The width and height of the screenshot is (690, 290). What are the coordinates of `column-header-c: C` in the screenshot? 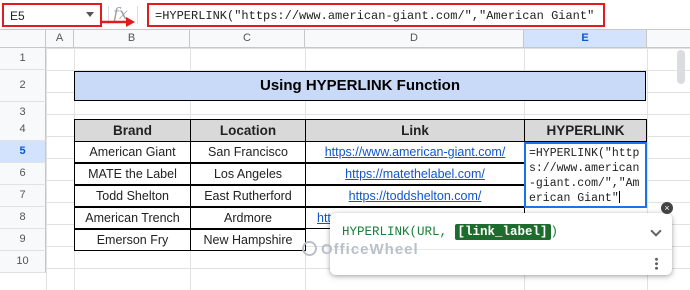 It's located at (247, 39).